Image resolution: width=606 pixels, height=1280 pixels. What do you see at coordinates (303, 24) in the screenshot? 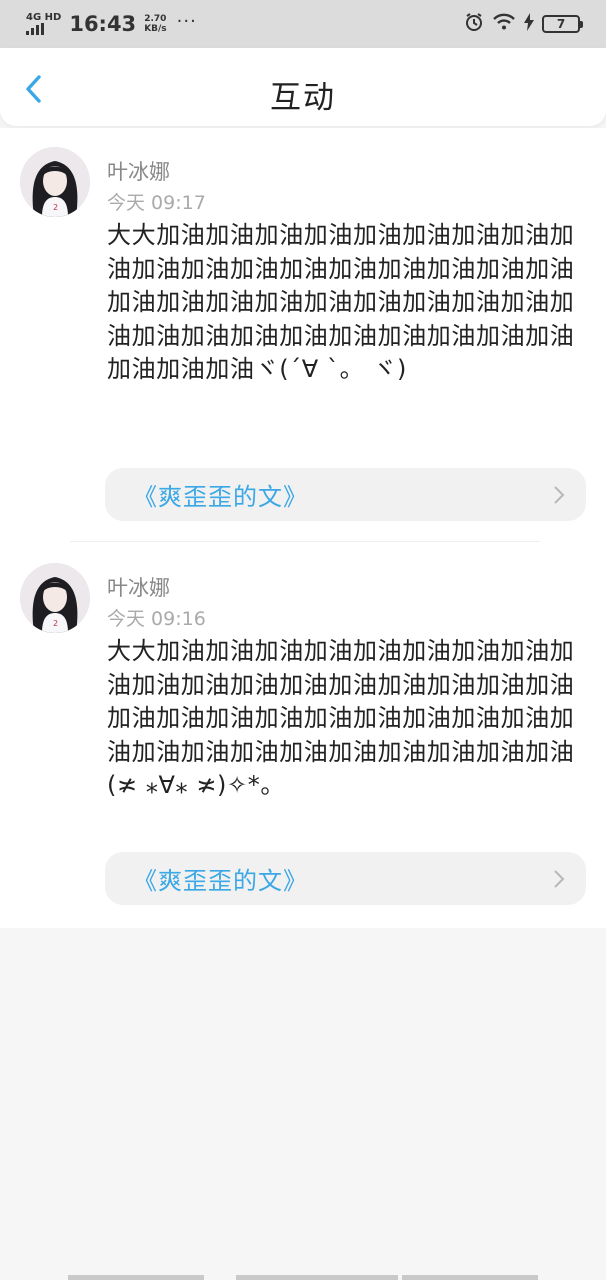
I see `status-bar: 4G HD 16:43 2.70 KB/s ··· 7` at bounding box center [303, 24].